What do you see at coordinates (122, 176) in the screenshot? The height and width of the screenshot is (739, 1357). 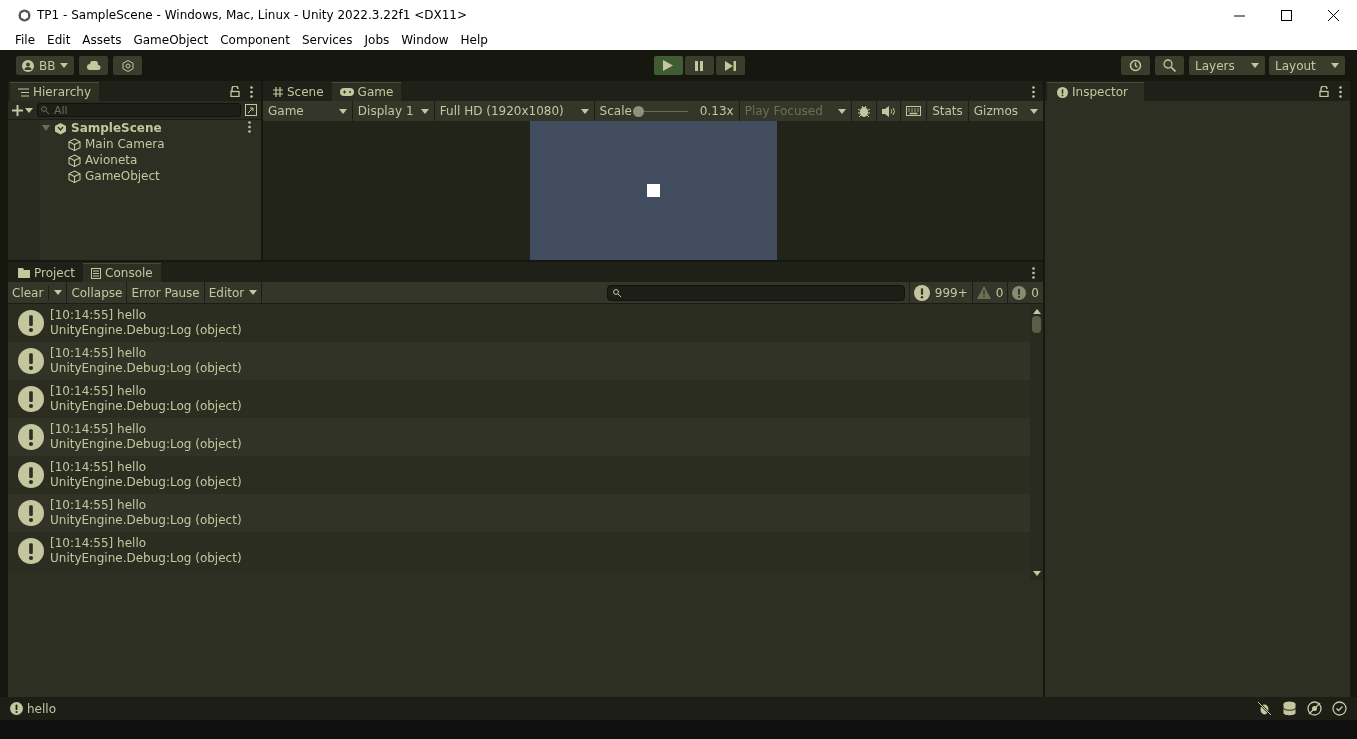 I see `hierarchy-item: GameObject` at bounding box center [122, 176].